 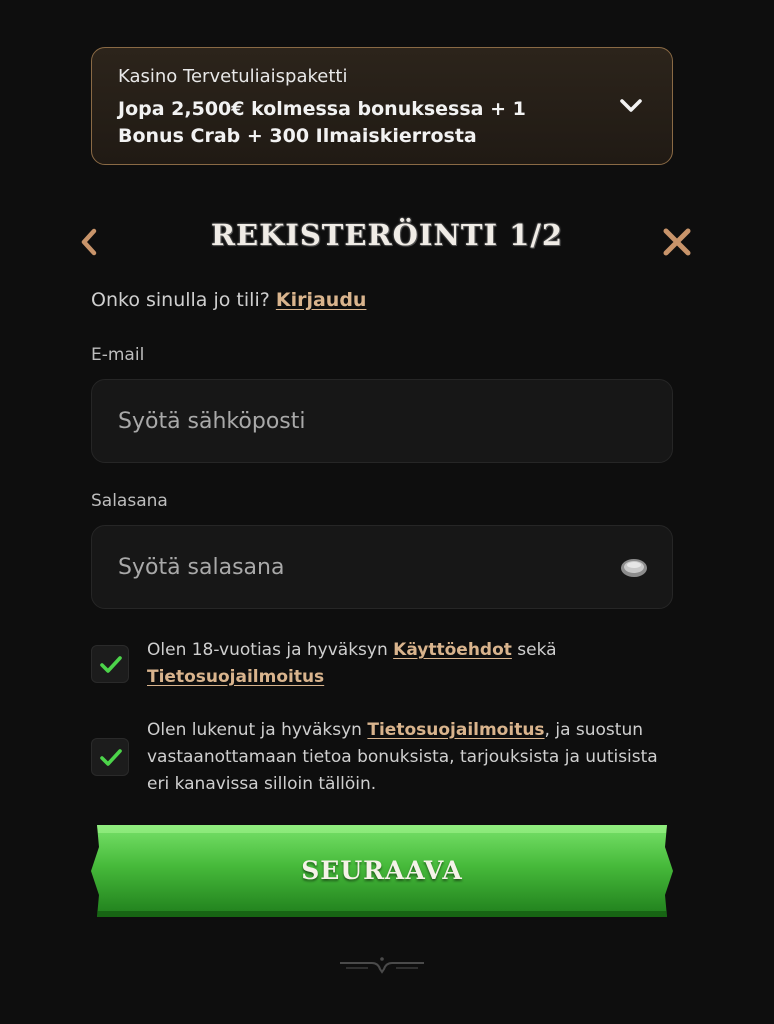 What do you see at coordinates (631, 105) in the screenshot?
I see `chevron-down-icon` at bounding box center [631, 105].